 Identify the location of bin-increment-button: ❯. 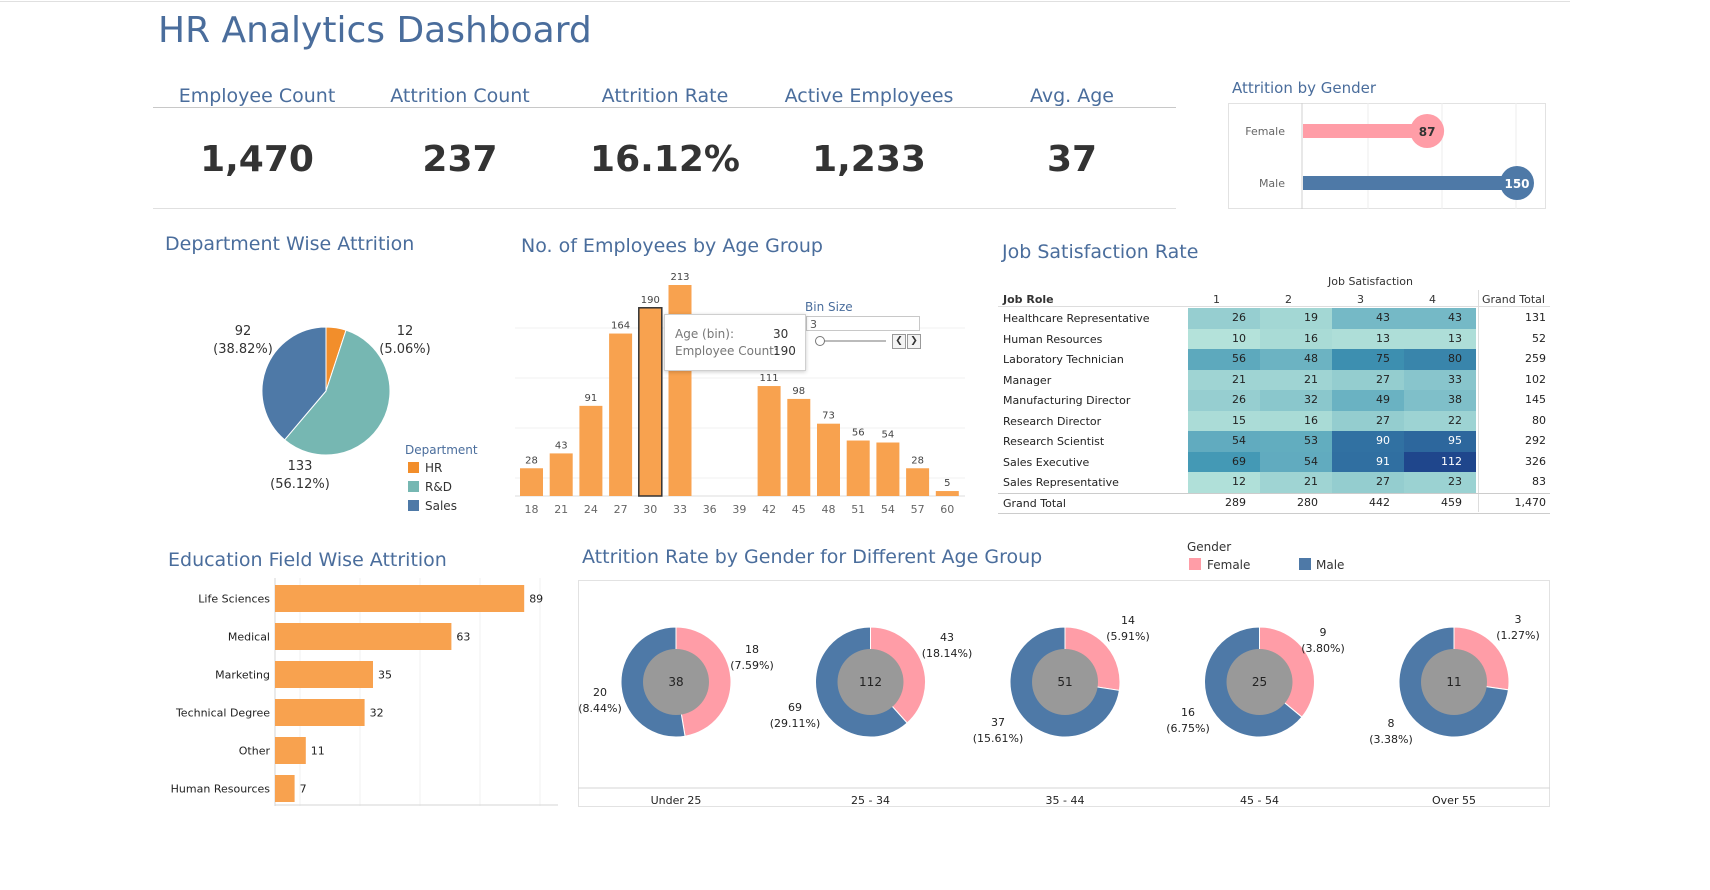
(914, 341).